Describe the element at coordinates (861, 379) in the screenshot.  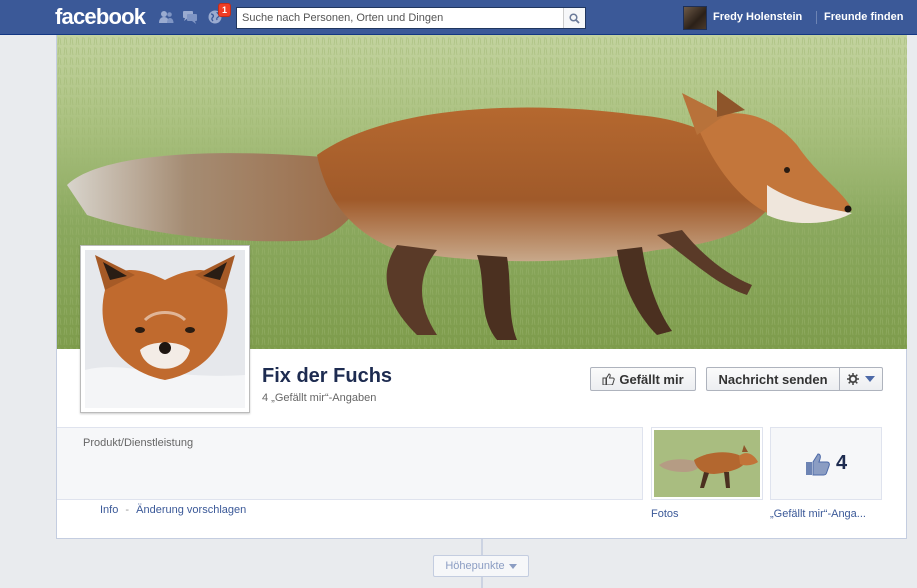
I see `page-options-button` at that location.